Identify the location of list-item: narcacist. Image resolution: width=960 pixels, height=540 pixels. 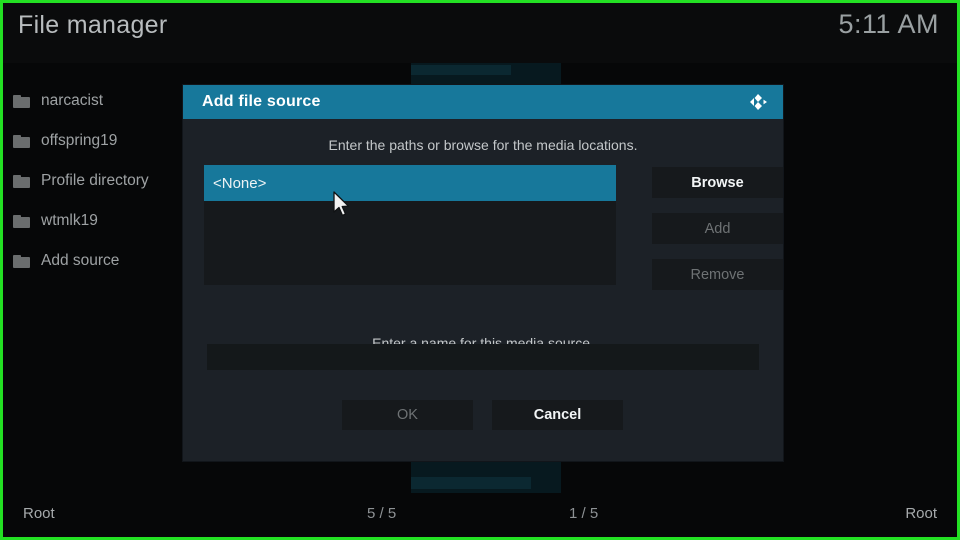
(103, 101).